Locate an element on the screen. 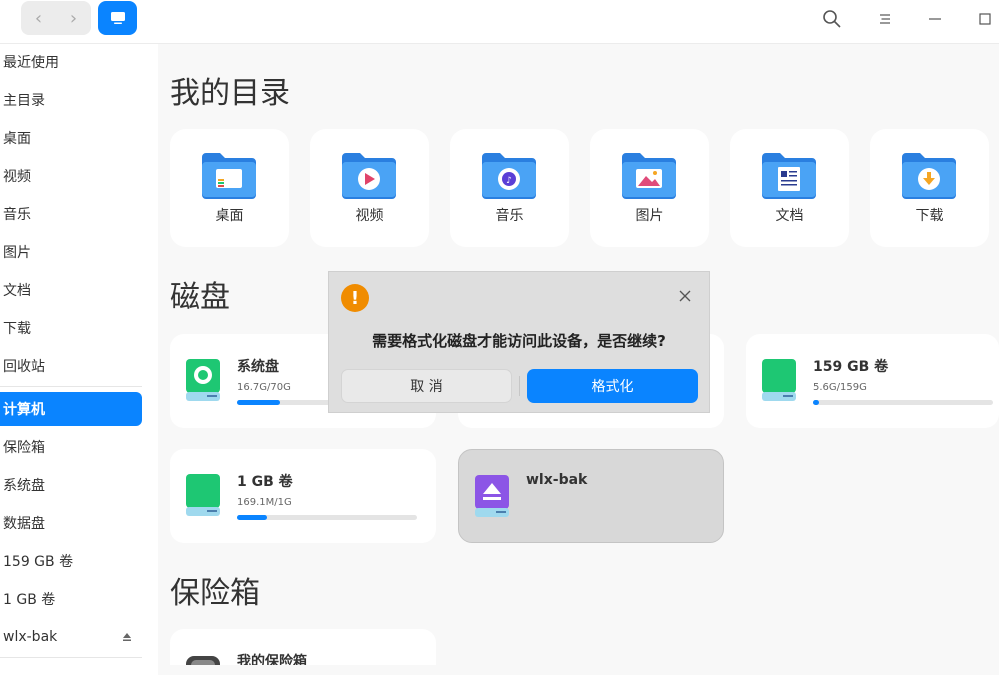  sidebar-item-label: 文档 is located at coordinates (17, 291).